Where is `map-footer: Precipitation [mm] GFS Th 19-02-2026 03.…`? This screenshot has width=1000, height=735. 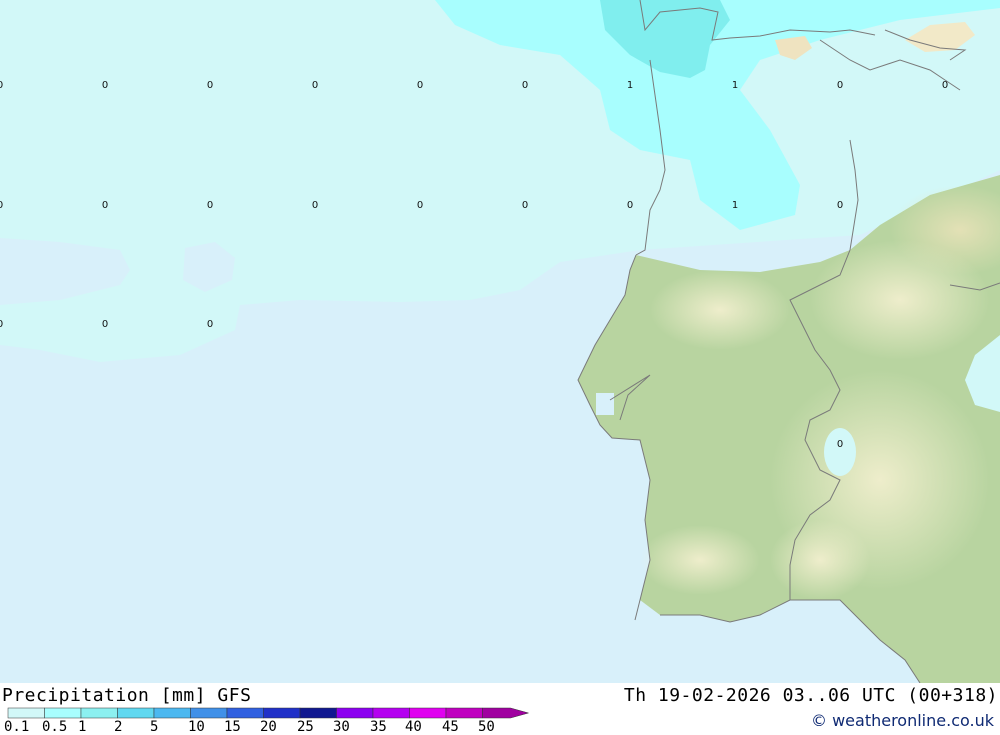
map-footer: Precipitation [mm] GFS Th 19-02-2026 03.… is located at coordinates (500, 709).